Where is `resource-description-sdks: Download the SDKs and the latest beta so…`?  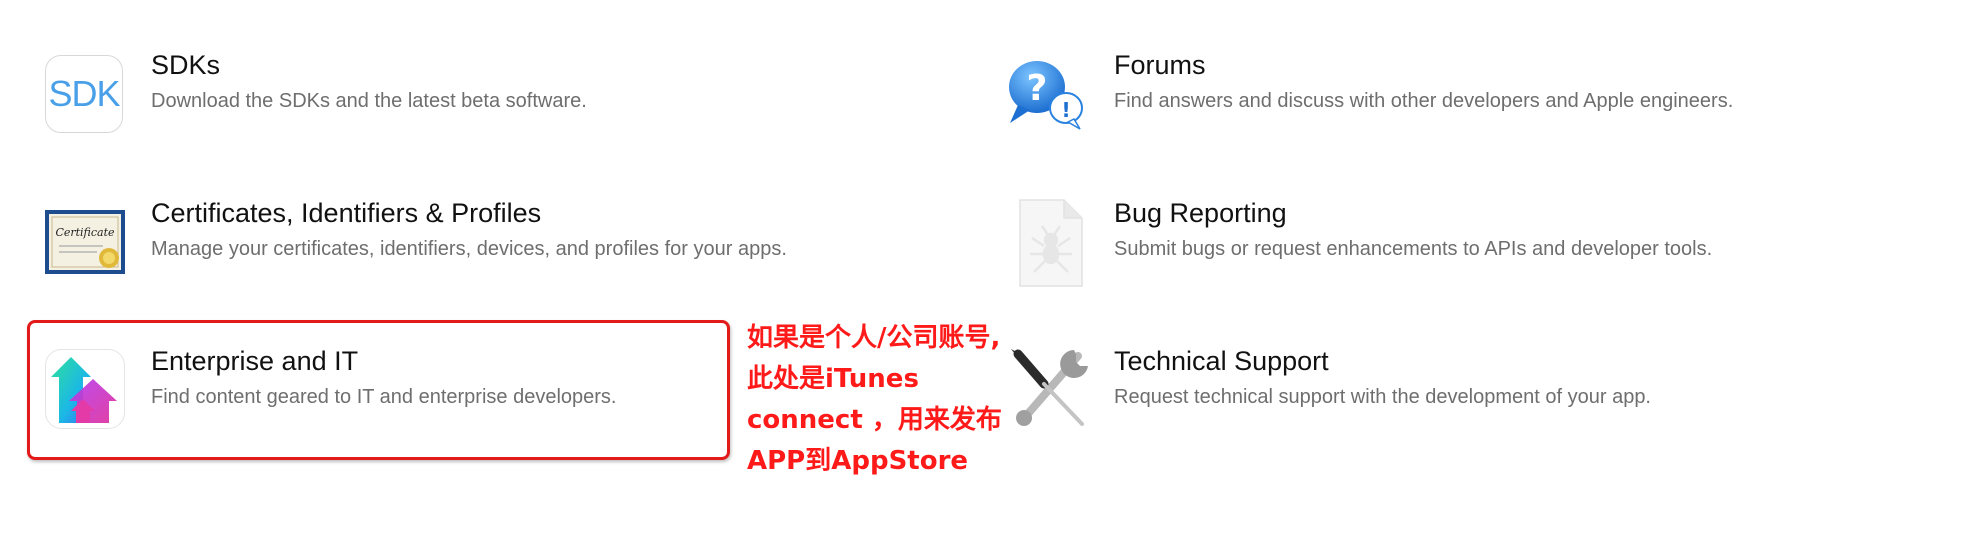 resource-description-sdks: Download the SDKs and the latest beta so… is located at coordinates (369, 101).